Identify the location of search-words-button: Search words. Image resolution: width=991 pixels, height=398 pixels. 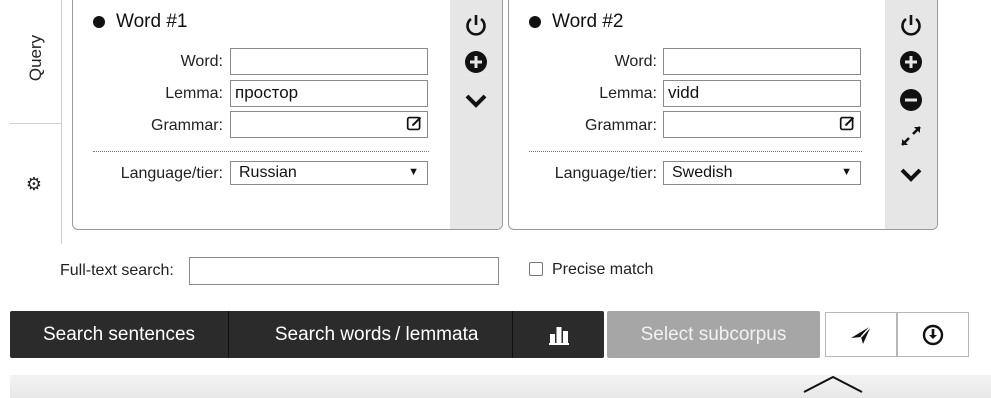
(311, 334).